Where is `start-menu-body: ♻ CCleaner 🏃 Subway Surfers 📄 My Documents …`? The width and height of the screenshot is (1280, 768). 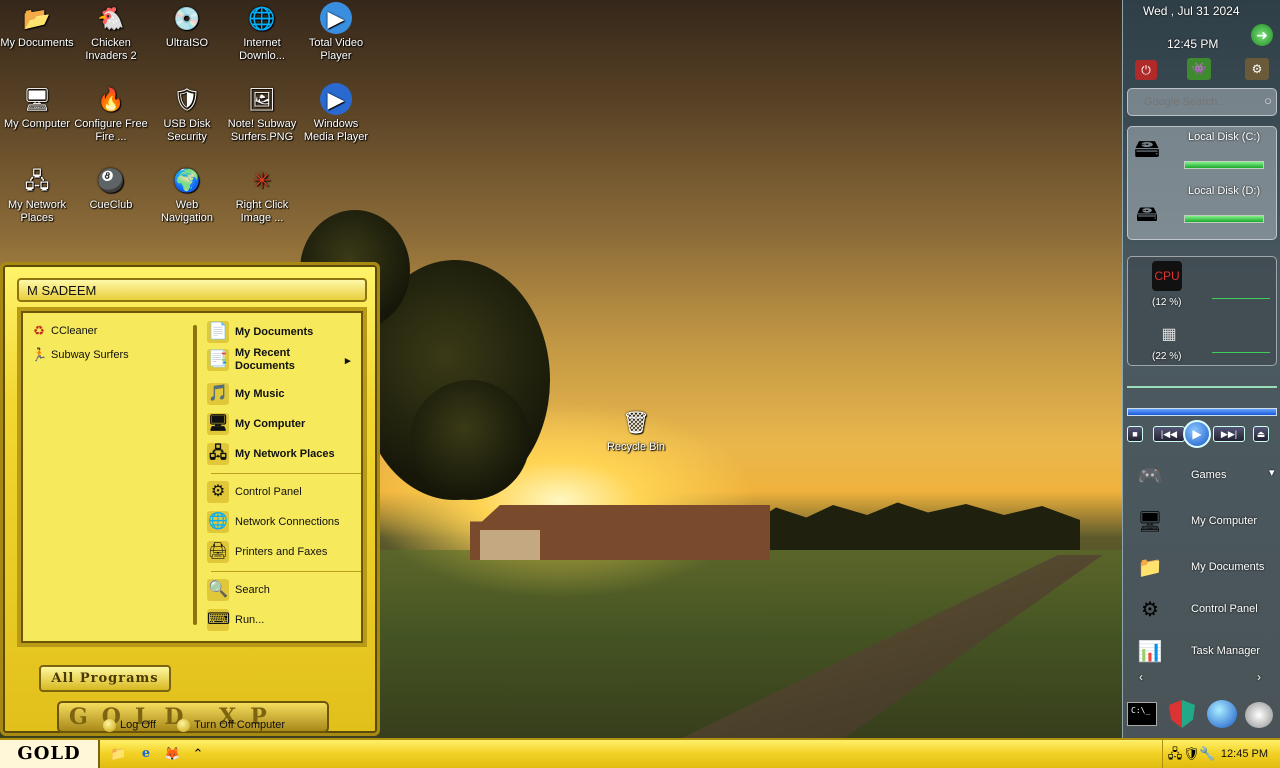 start-menu-body: ♻ CCleaner 🏃 Subway Surfers 📄 My Documents … is located at coordinates (192, 477).